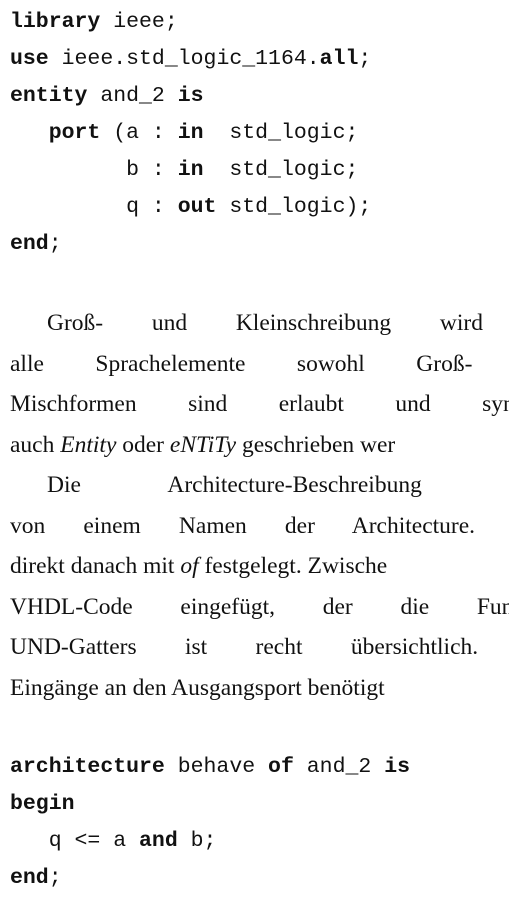 The height and width of the screenshot is (902, 509). What do you see at coordinates (184, 59) in the screenshot?
I see `code-text: ieee.std_logic_1164.` at bounding box center [184, 59].